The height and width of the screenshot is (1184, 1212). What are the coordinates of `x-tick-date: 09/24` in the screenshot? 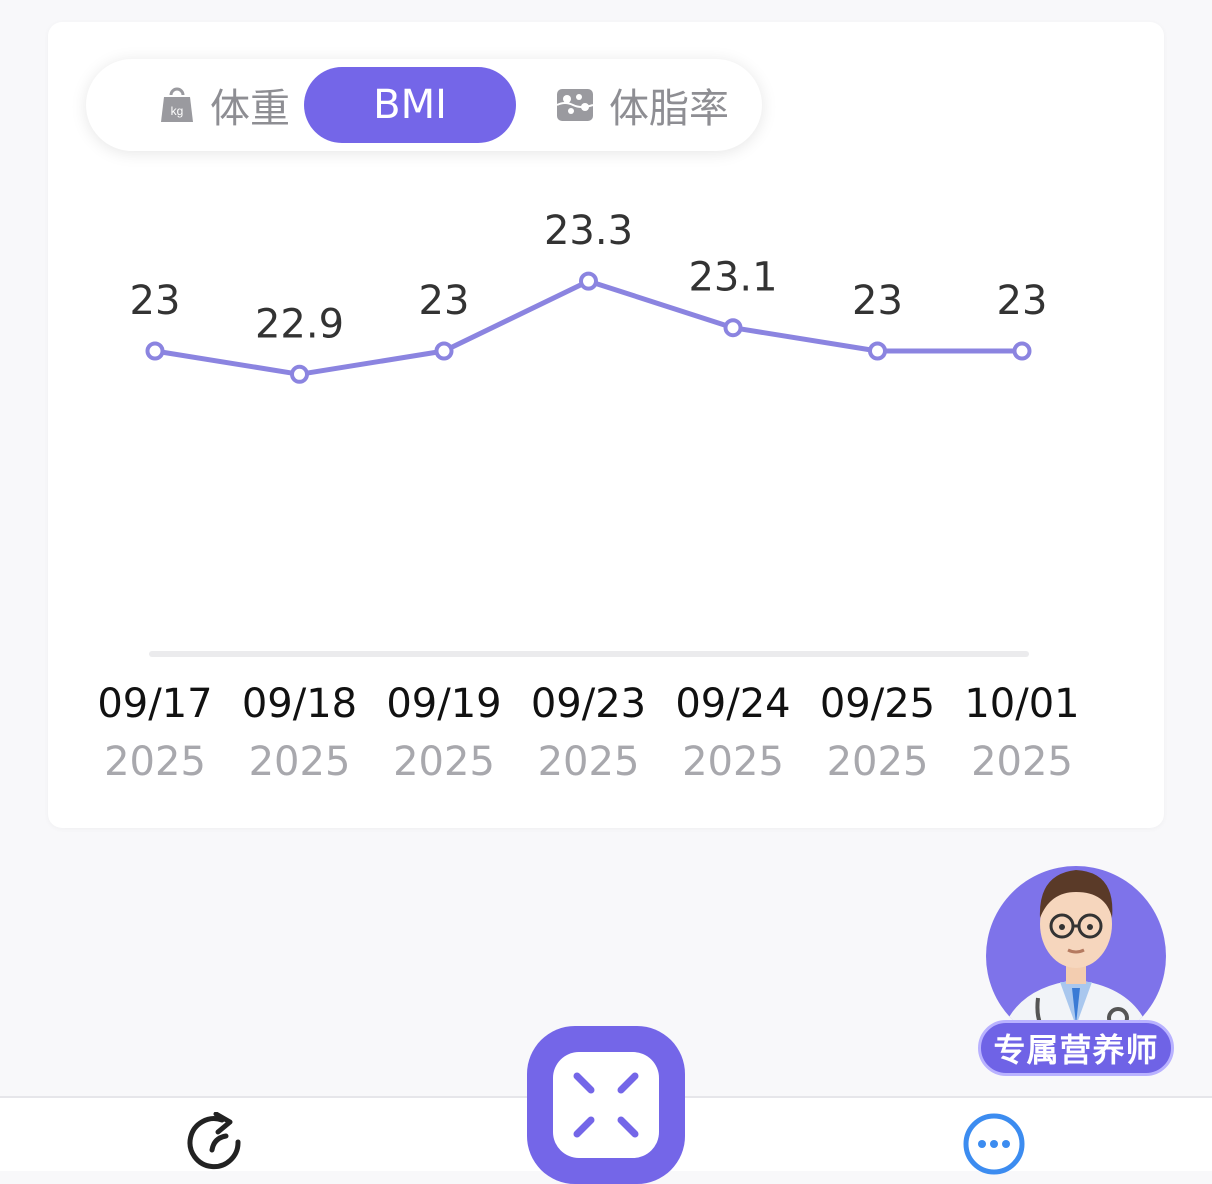 It's located at (732, 704).